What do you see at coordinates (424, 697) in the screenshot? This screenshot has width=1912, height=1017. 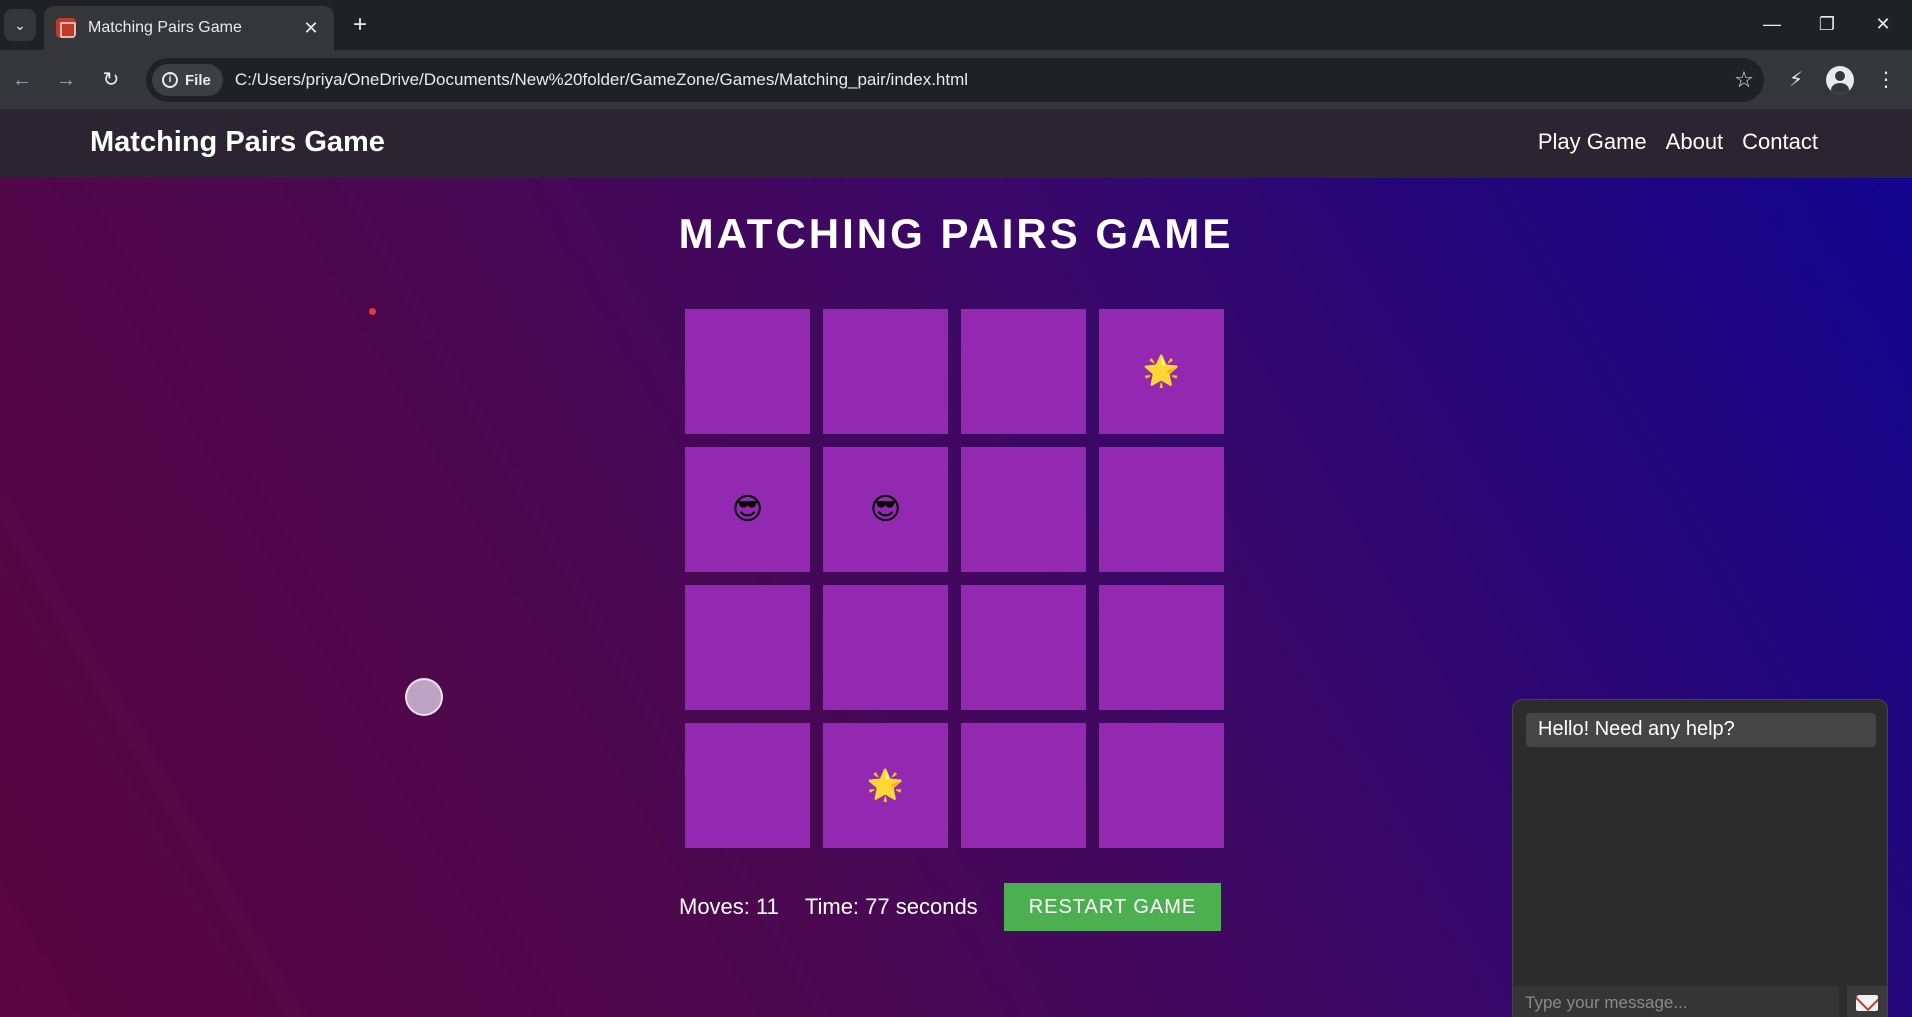 I see `cursor-circle` at bounding box center [424, 697].